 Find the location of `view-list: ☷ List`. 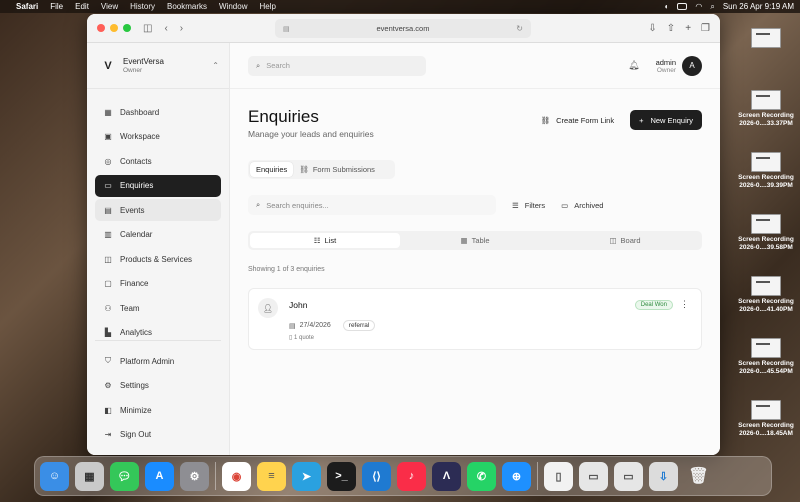

view-list: ☷ List is located at coordinates (325, 240).